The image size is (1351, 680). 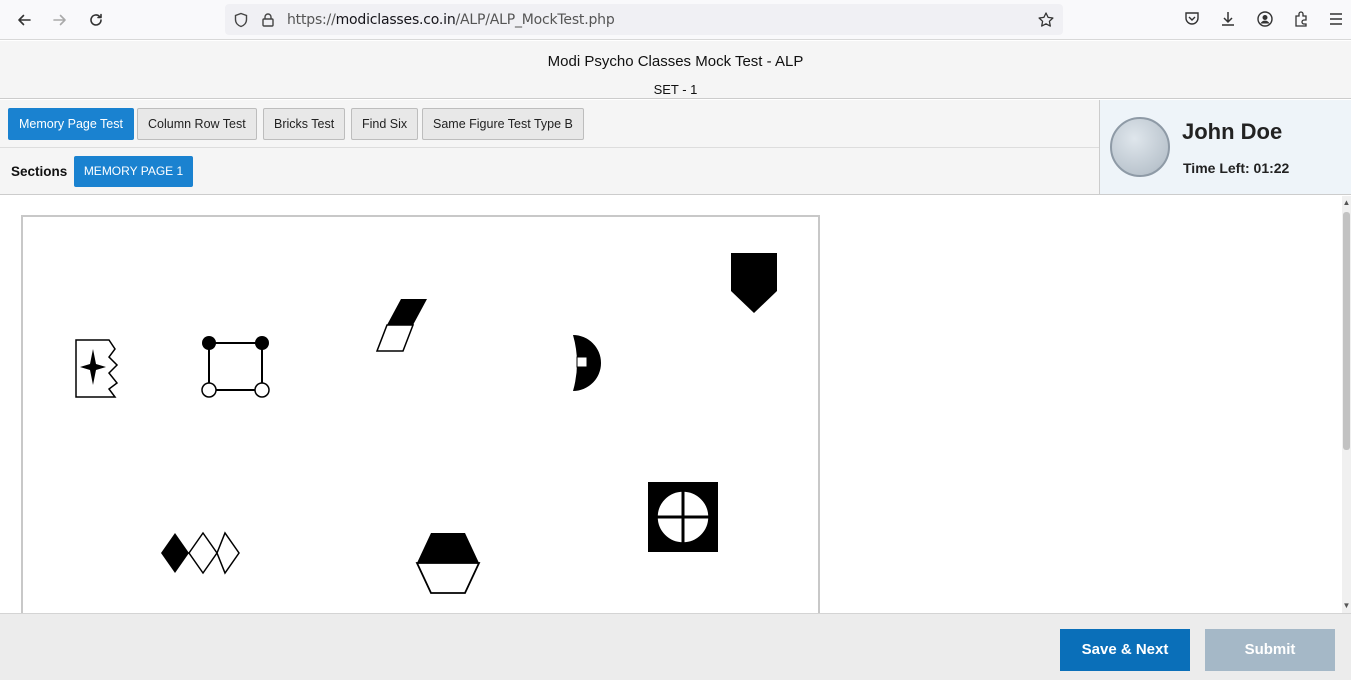 I want to click on tab-same-figure-test-type-b: Same Figure Test Type B, so click(x=503, y=124).